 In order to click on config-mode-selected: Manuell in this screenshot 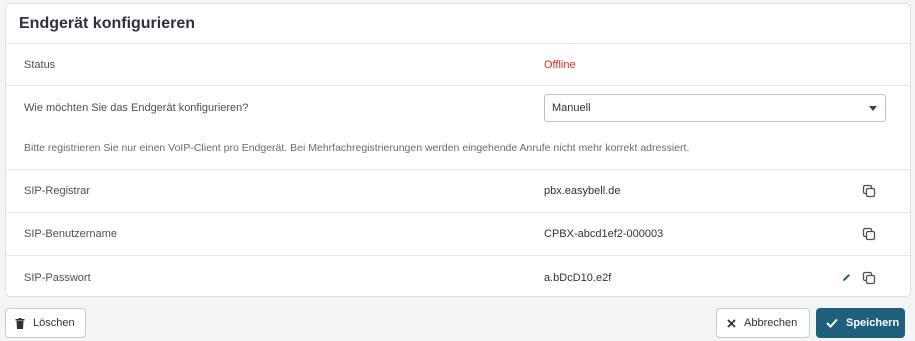, I will do `click(571, 108)`.